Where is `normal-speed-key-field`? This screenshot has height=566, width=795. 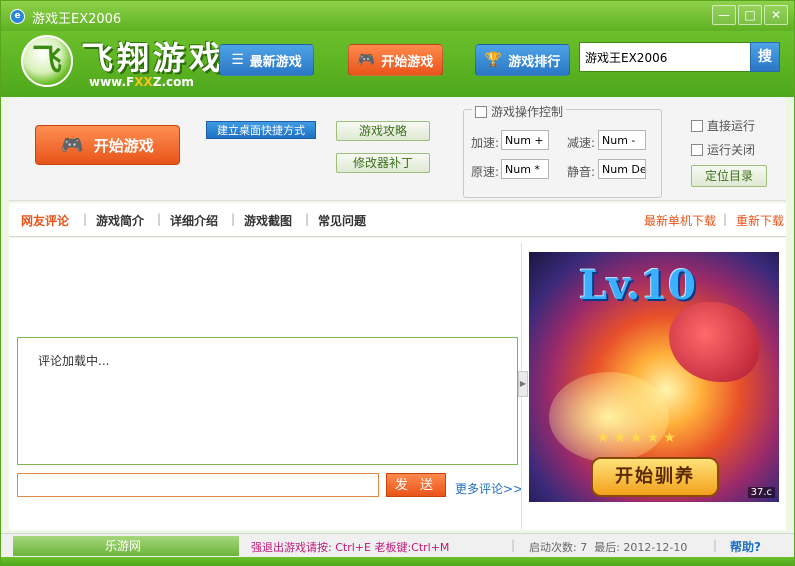
normal-speed-key-field is located at coordinates (525, 169).